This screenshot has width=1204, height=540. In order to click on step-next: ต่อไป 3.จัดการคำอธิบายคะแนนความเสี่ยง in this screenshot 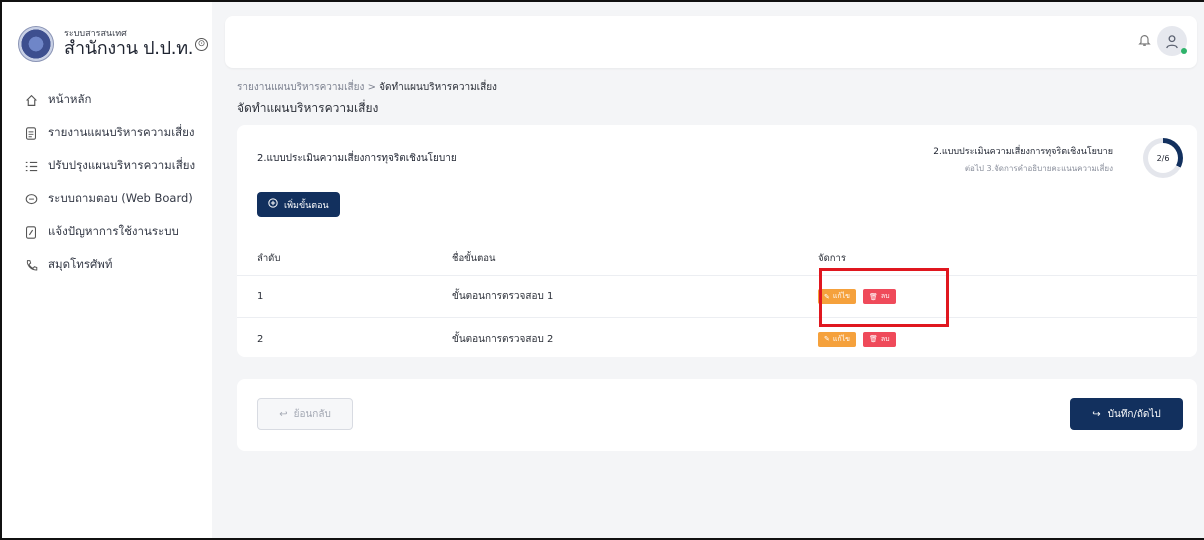, I will do `click(1038, 168)`.